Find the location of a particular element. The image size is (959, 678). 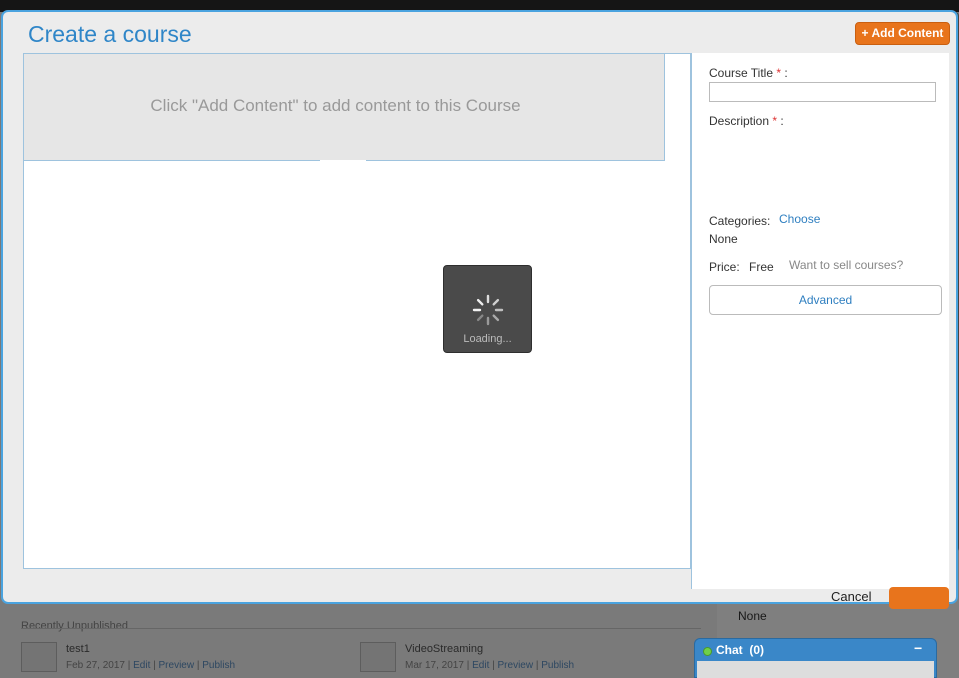

sell-courses-link: Want to sell courses? is located at coordinates (846, 265).